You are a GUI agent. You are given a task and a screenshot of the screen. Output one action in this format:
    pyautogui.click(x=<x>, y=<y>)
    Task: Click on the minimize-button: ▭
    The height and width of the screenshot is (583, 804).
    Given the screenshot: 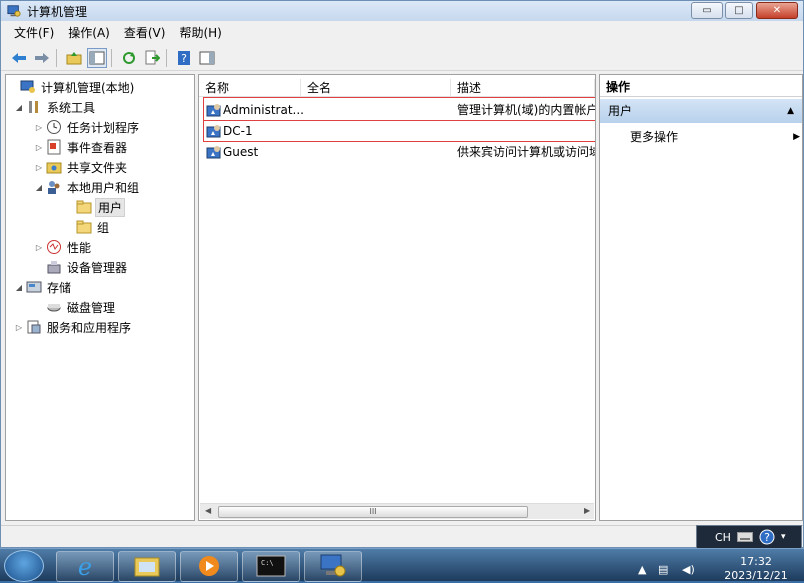 What is the action you would take?
    pyautogui.click(x=707, y=10)
    